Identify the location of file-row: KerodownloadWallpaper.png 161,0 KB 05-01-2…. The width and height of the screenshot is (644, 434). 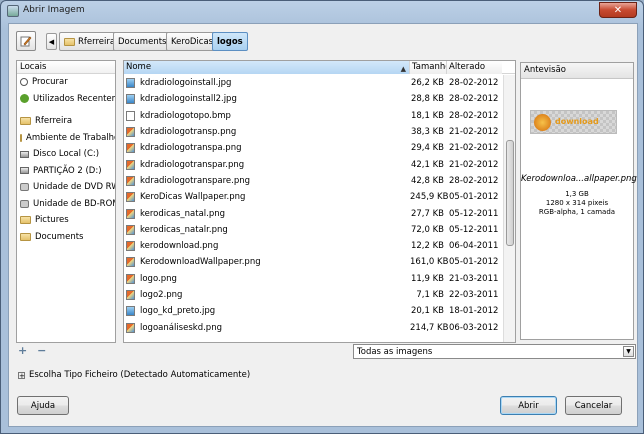
(313, 262).